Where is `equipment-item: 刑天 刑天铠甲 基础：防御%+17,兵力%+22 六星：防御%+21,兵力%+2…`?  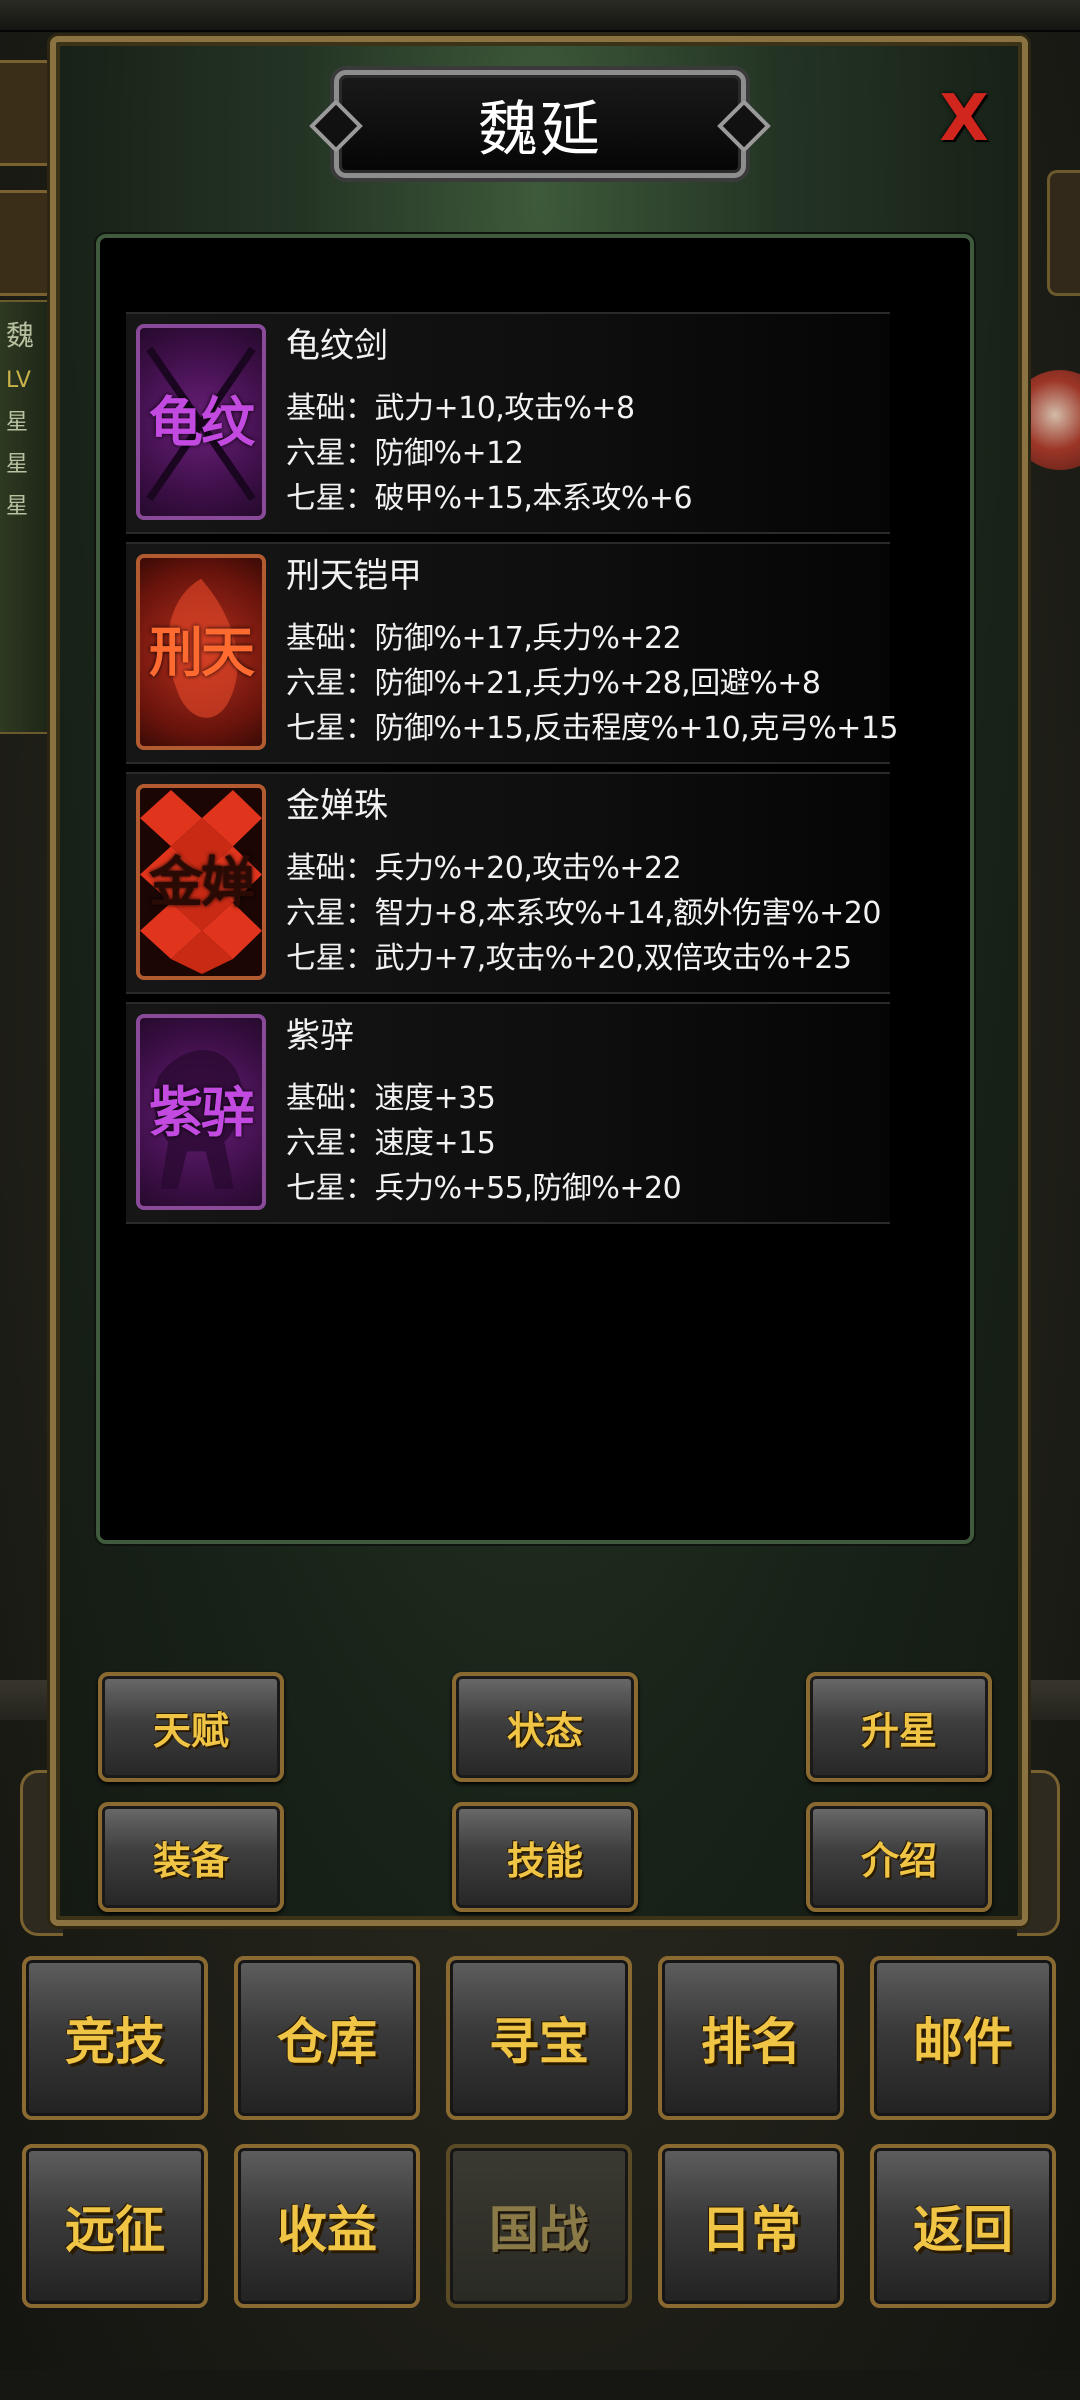 equipment-item: 刑天 刑天铠甲 基础：防御%+17,兵力%+22 六星：防御%+21,兵力%+2… is located at coordinates (512, 653).